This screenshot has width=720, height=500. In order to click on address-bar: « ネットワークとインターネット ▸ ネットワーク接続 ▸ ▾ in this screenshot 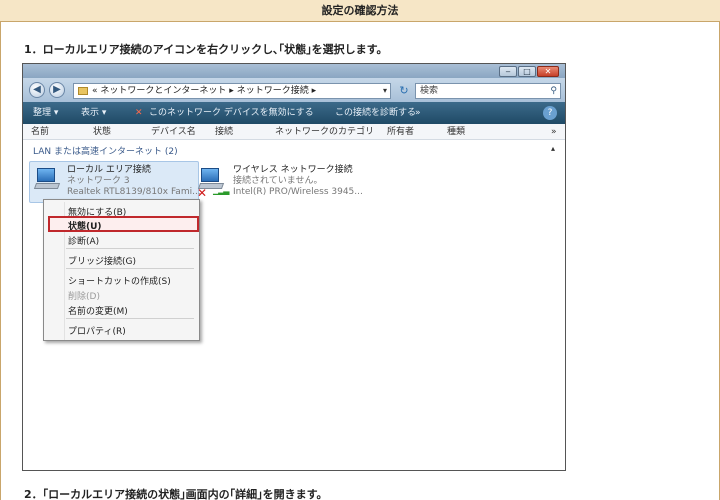, I will do `click(232, 91)`.